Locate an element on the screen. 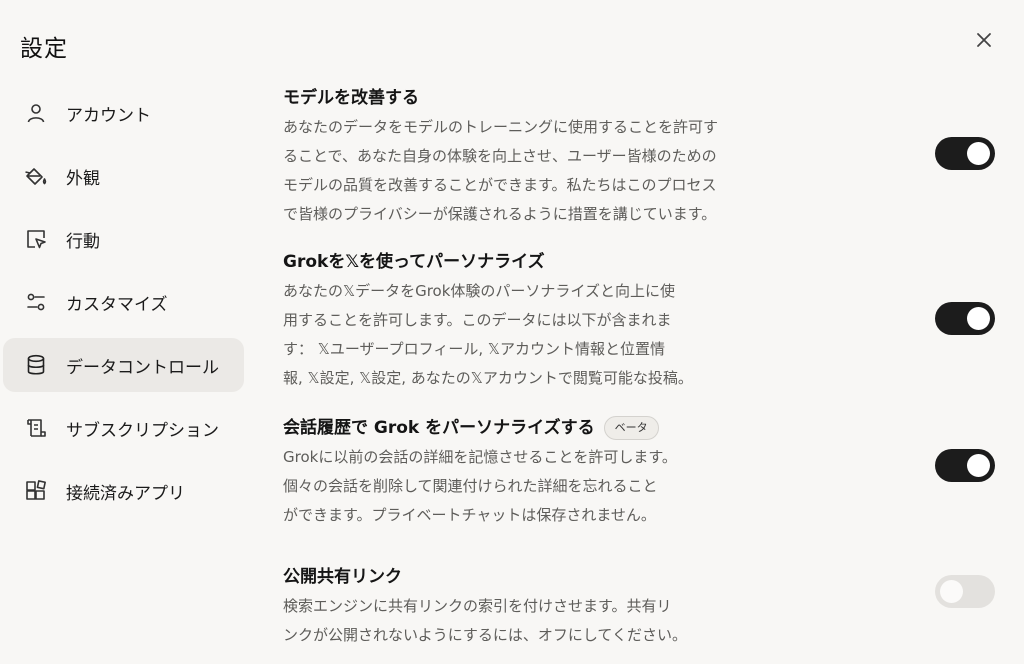  sidebar-item-label: サブスクリプション is located at coordinates (142, 430).